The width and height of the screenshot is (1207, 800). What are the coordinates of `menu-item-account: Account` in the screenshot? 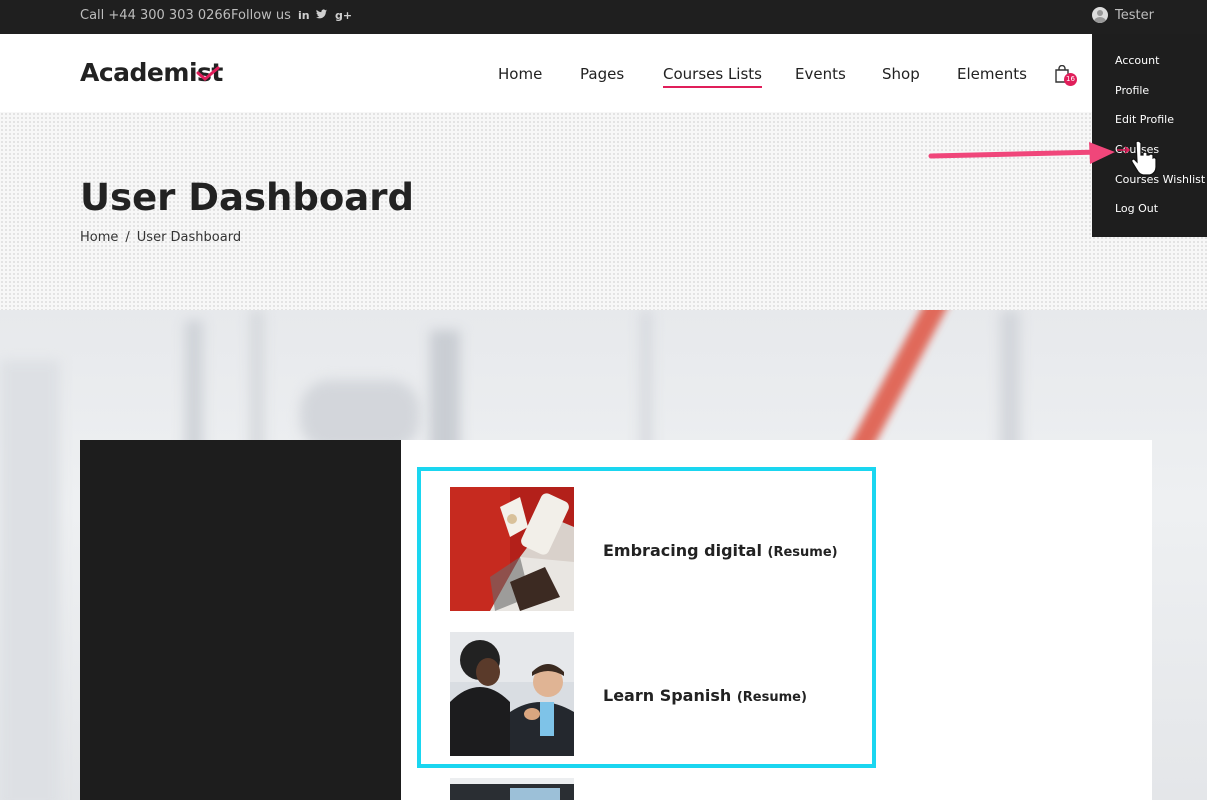 It's located at (1137, 60).